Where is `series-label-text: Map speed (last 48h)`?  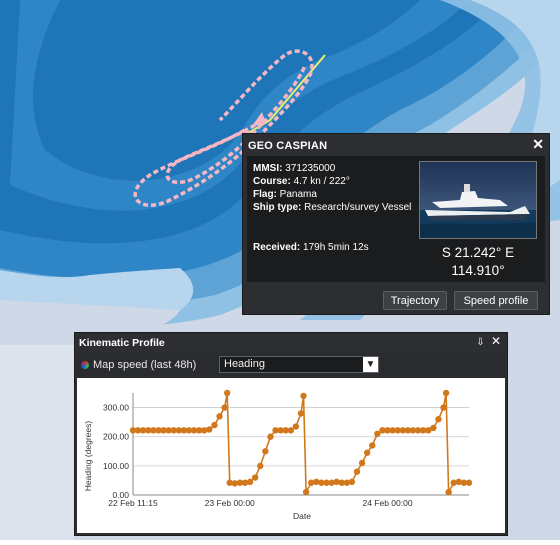 series-label-text: Map speed (last 48h) is located at coordinates (145, 365).